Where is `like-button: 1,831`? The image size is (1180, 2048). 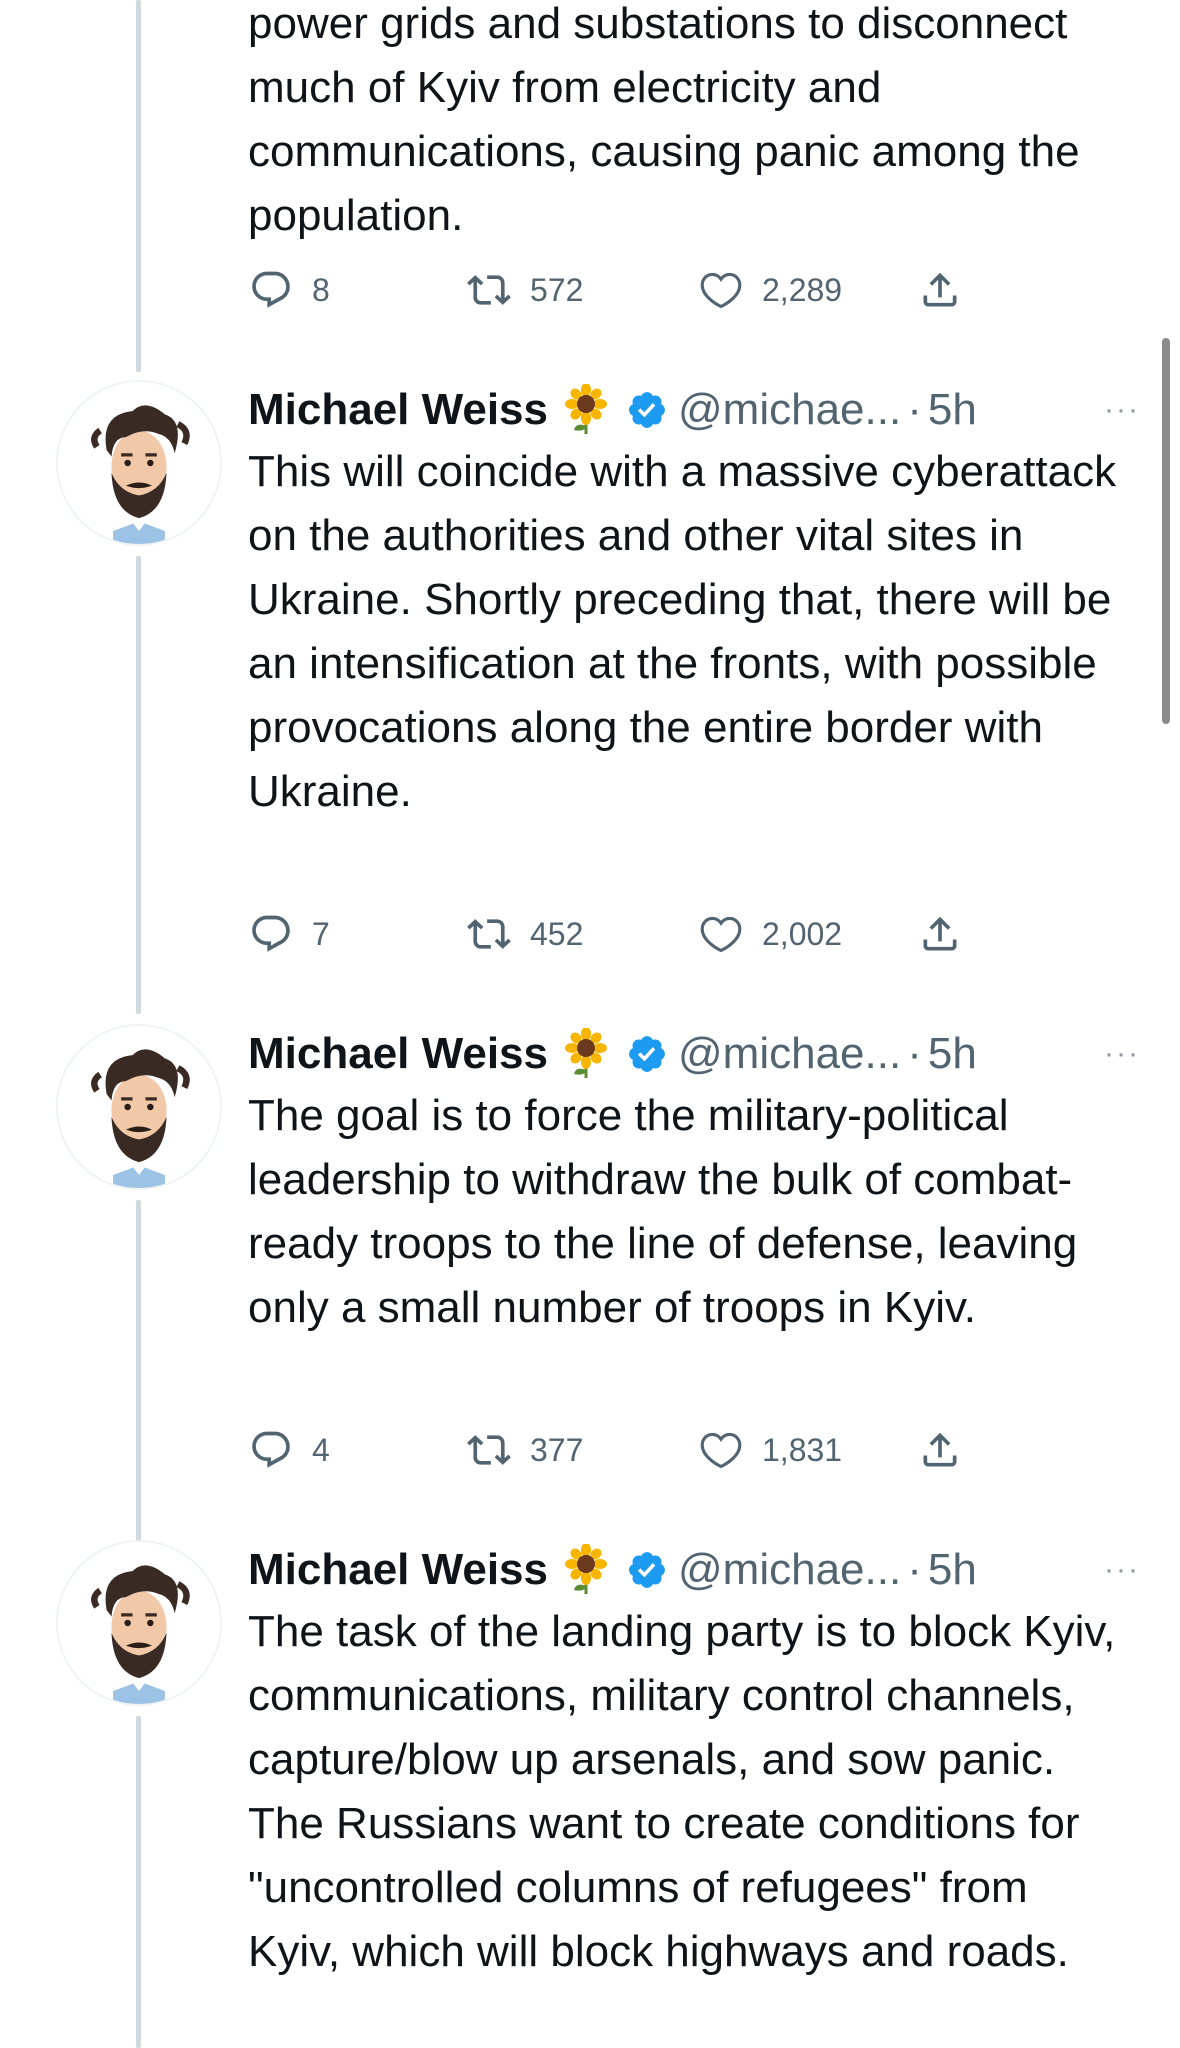
like-button: 1,831 is located at coordinates (808, 1450).